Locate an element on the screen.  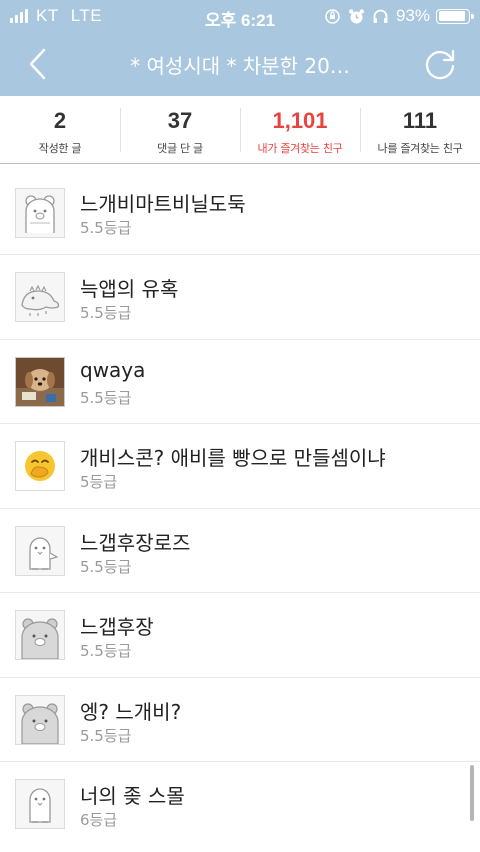
bear-avatar-icon is located at coordinates (40, 213).